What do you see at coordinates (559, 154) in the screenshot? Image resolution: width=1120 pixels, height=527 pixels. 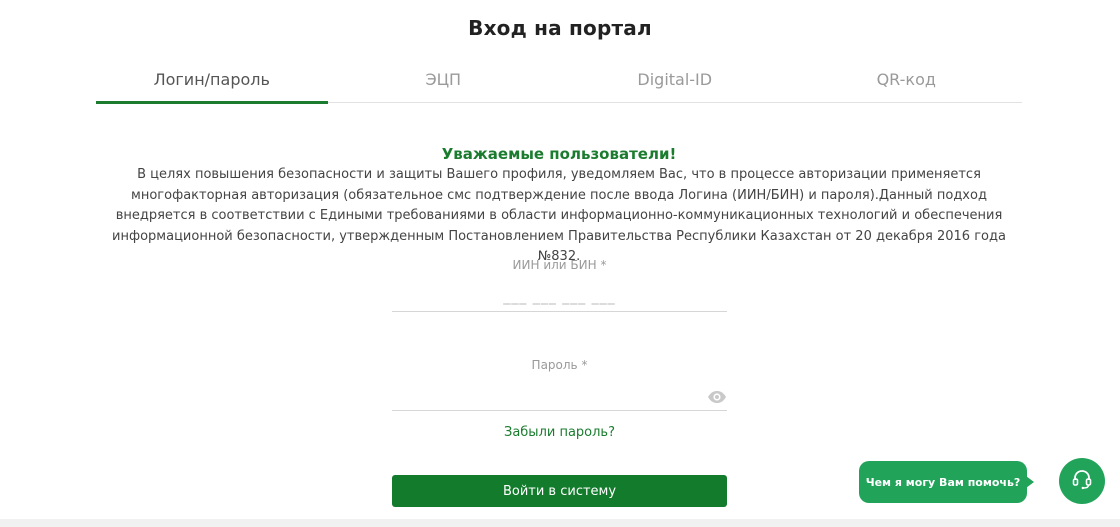 I see `notice-title: Уважаемые пользователи!` at bounding box center [559, 154].